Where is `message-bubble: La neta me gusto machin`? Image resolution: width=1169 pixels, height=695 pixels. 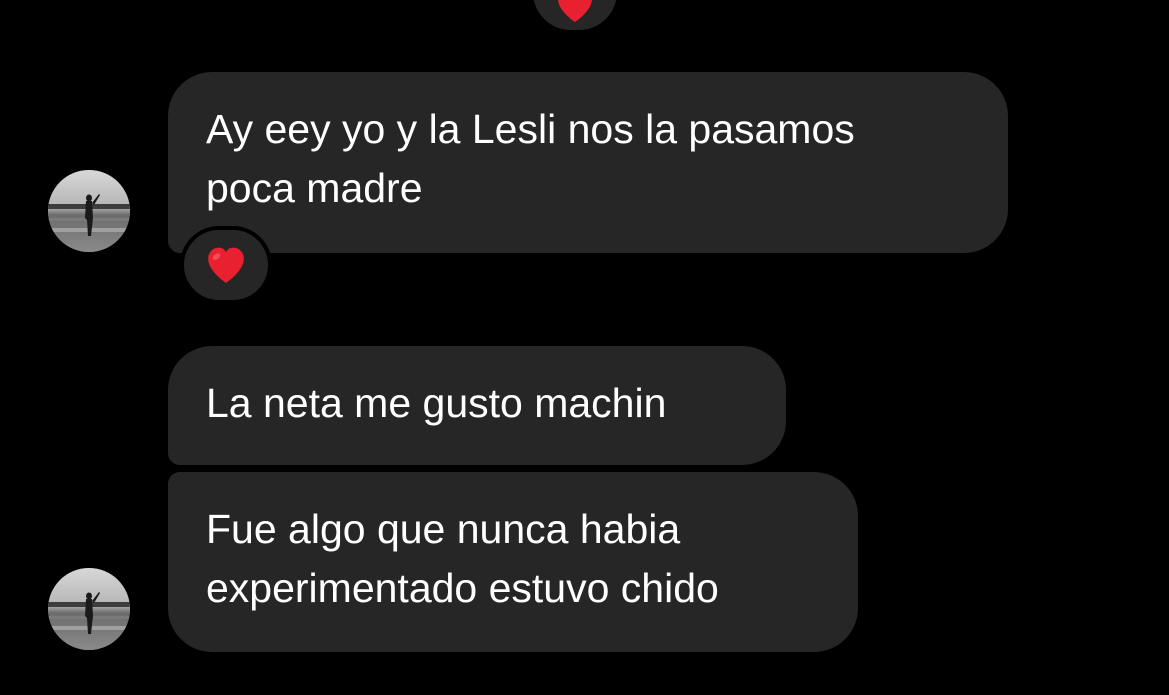 message-bubble: La neta me gusto machin is located at coordinates (477, 405).